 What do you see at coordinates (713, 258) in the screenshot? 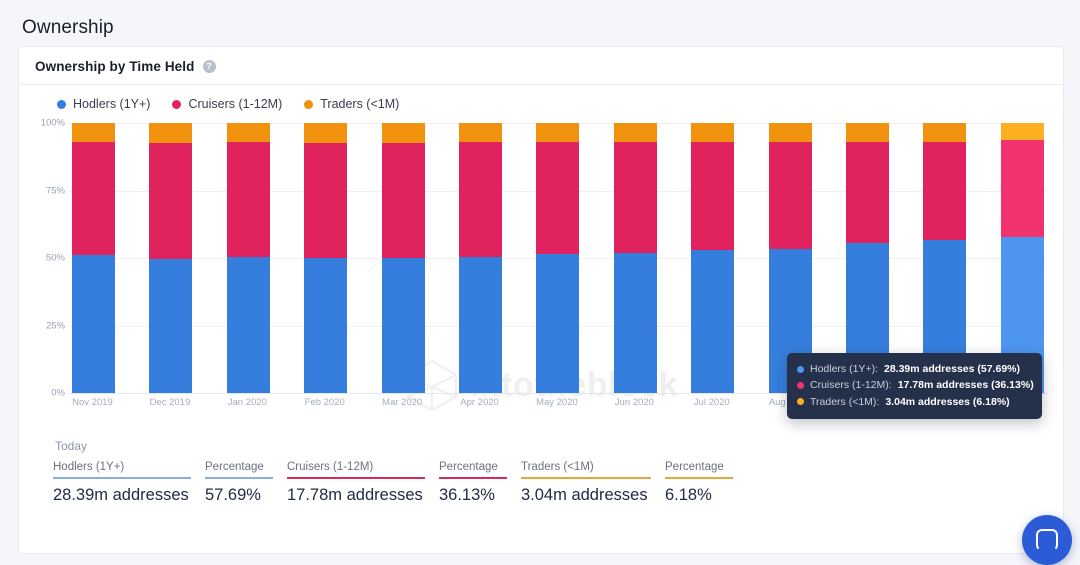
I see `bar-jul-2020` at bounding box center [713, 258].